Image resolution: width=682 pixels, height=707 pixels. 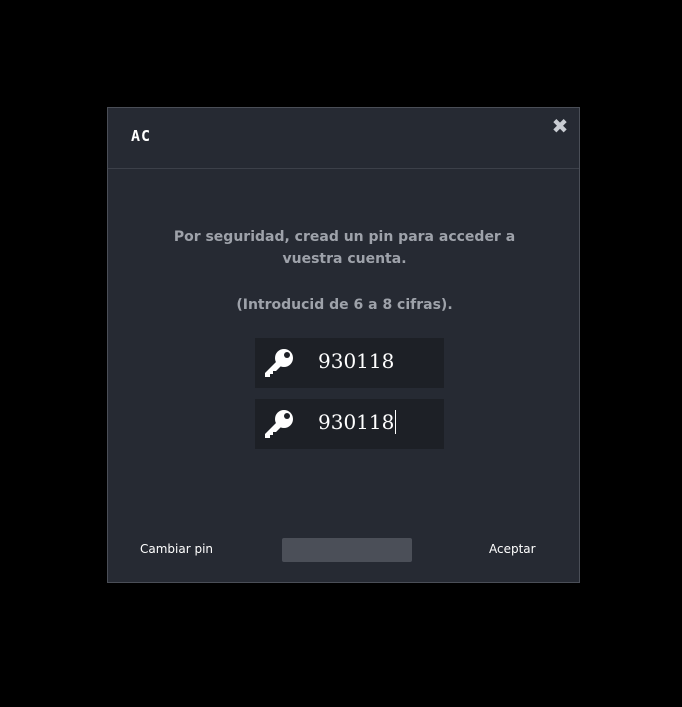 I want to click on middle-button, so click(x=347, y=550).